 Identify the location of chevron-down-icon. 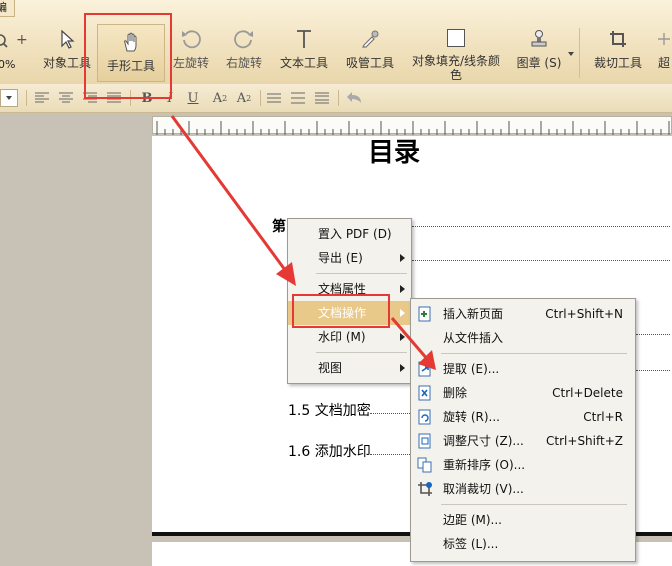
(9, 98).